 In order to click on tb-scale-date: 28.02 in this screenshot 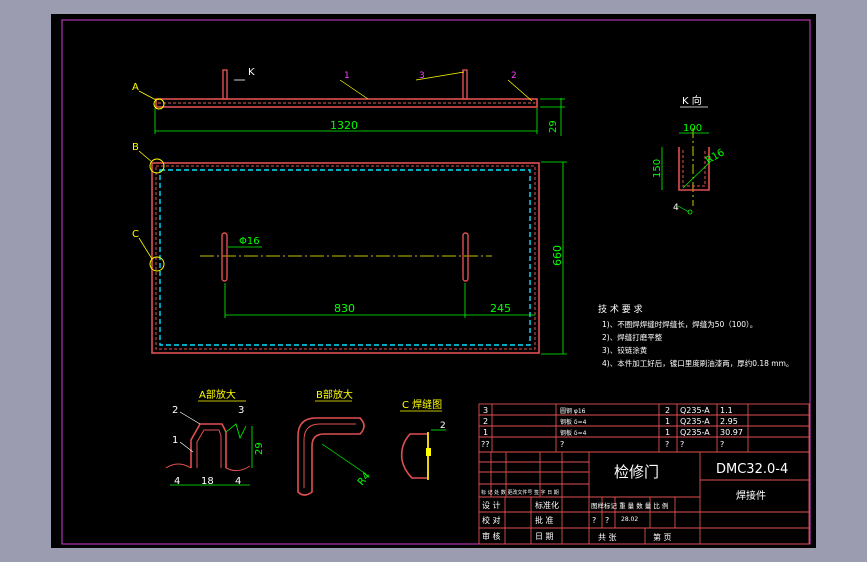, I will do `click(629, 519)`.